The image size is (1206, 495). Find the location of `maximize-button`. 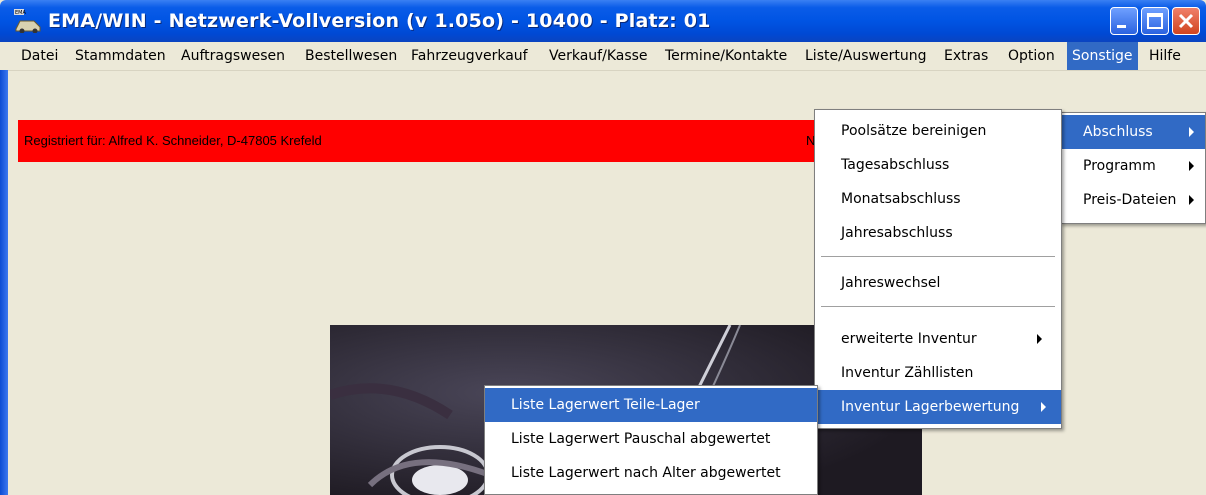

maximize-button is located at coordinates (1155, 21).